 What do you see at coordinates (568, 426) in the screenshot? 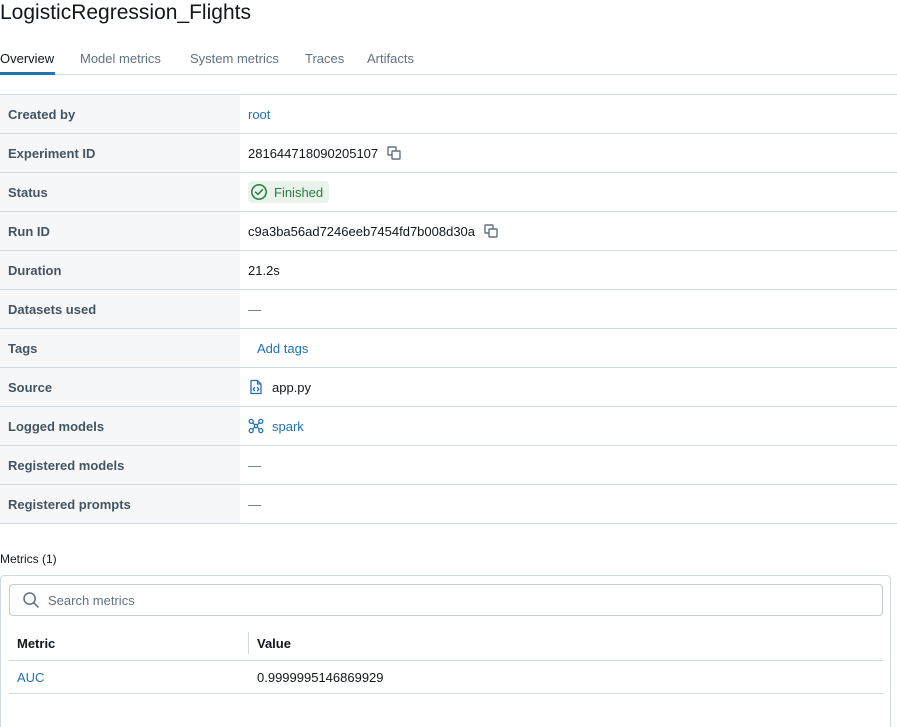
I see `details-value: spark` at bounding box center [568, 426].